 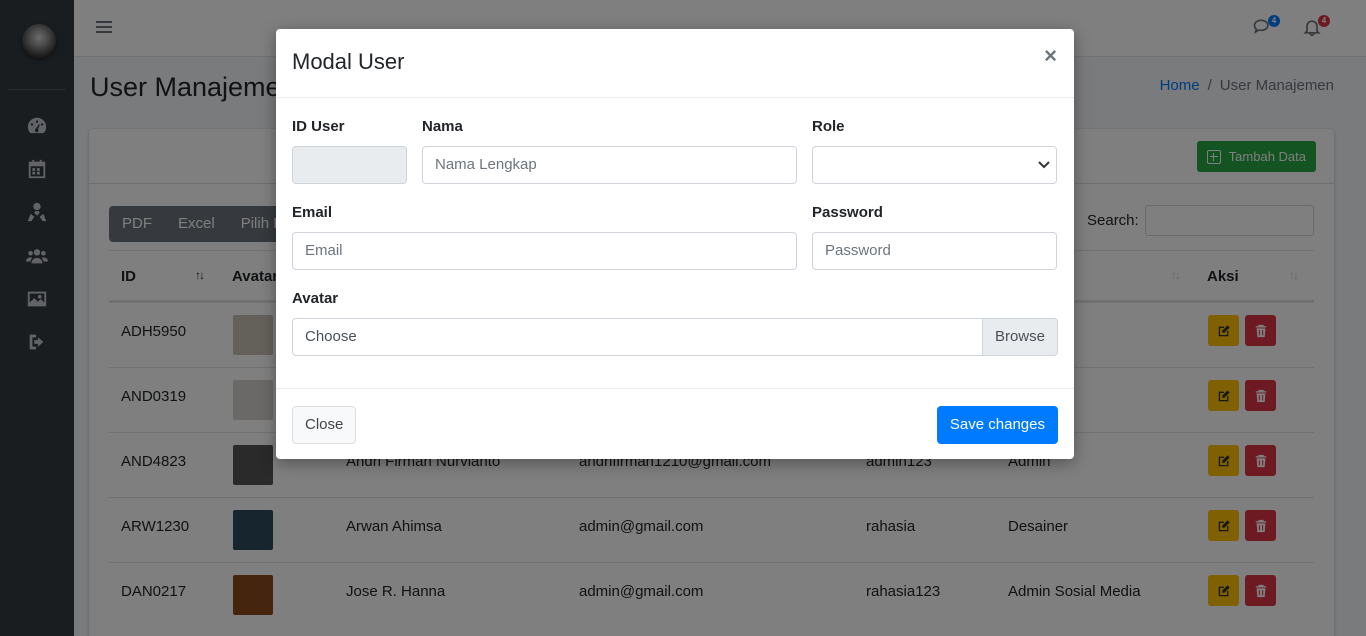 What do you see at coordinates (544, 251) in the screenshot?
I see `email-field: Email` at bounding box center [544, 251].